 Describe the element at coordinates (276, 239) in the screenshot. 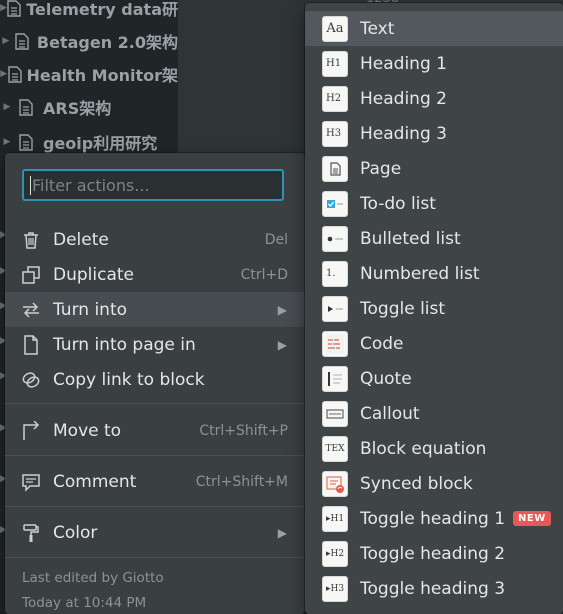

I see `delete-shortcut: Del` at that location.